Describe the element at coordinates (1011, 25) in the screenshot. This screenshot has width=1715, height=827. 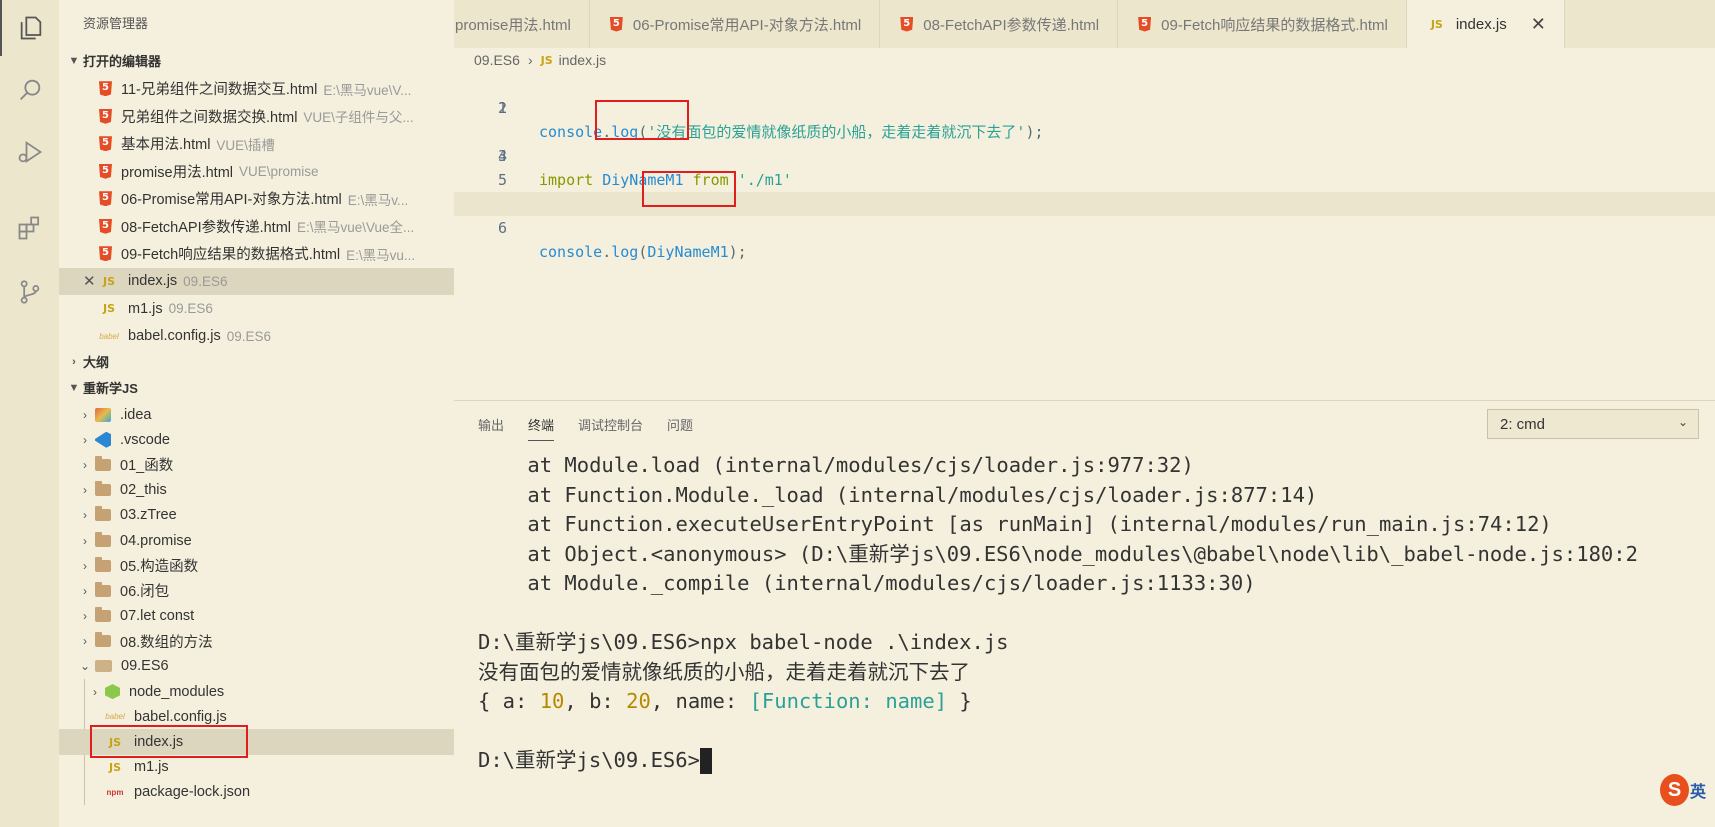
I see `tab-label: 08-FetchAPI参数传递.html` at that location.